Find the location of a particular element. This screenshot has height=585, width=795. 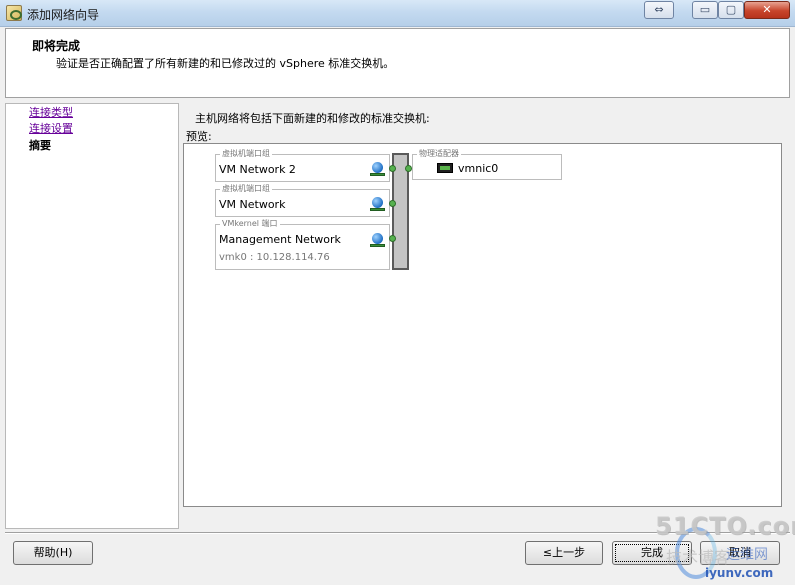

nav-step-connection-settings: 连接设置 is located at coordinates (51, 128).